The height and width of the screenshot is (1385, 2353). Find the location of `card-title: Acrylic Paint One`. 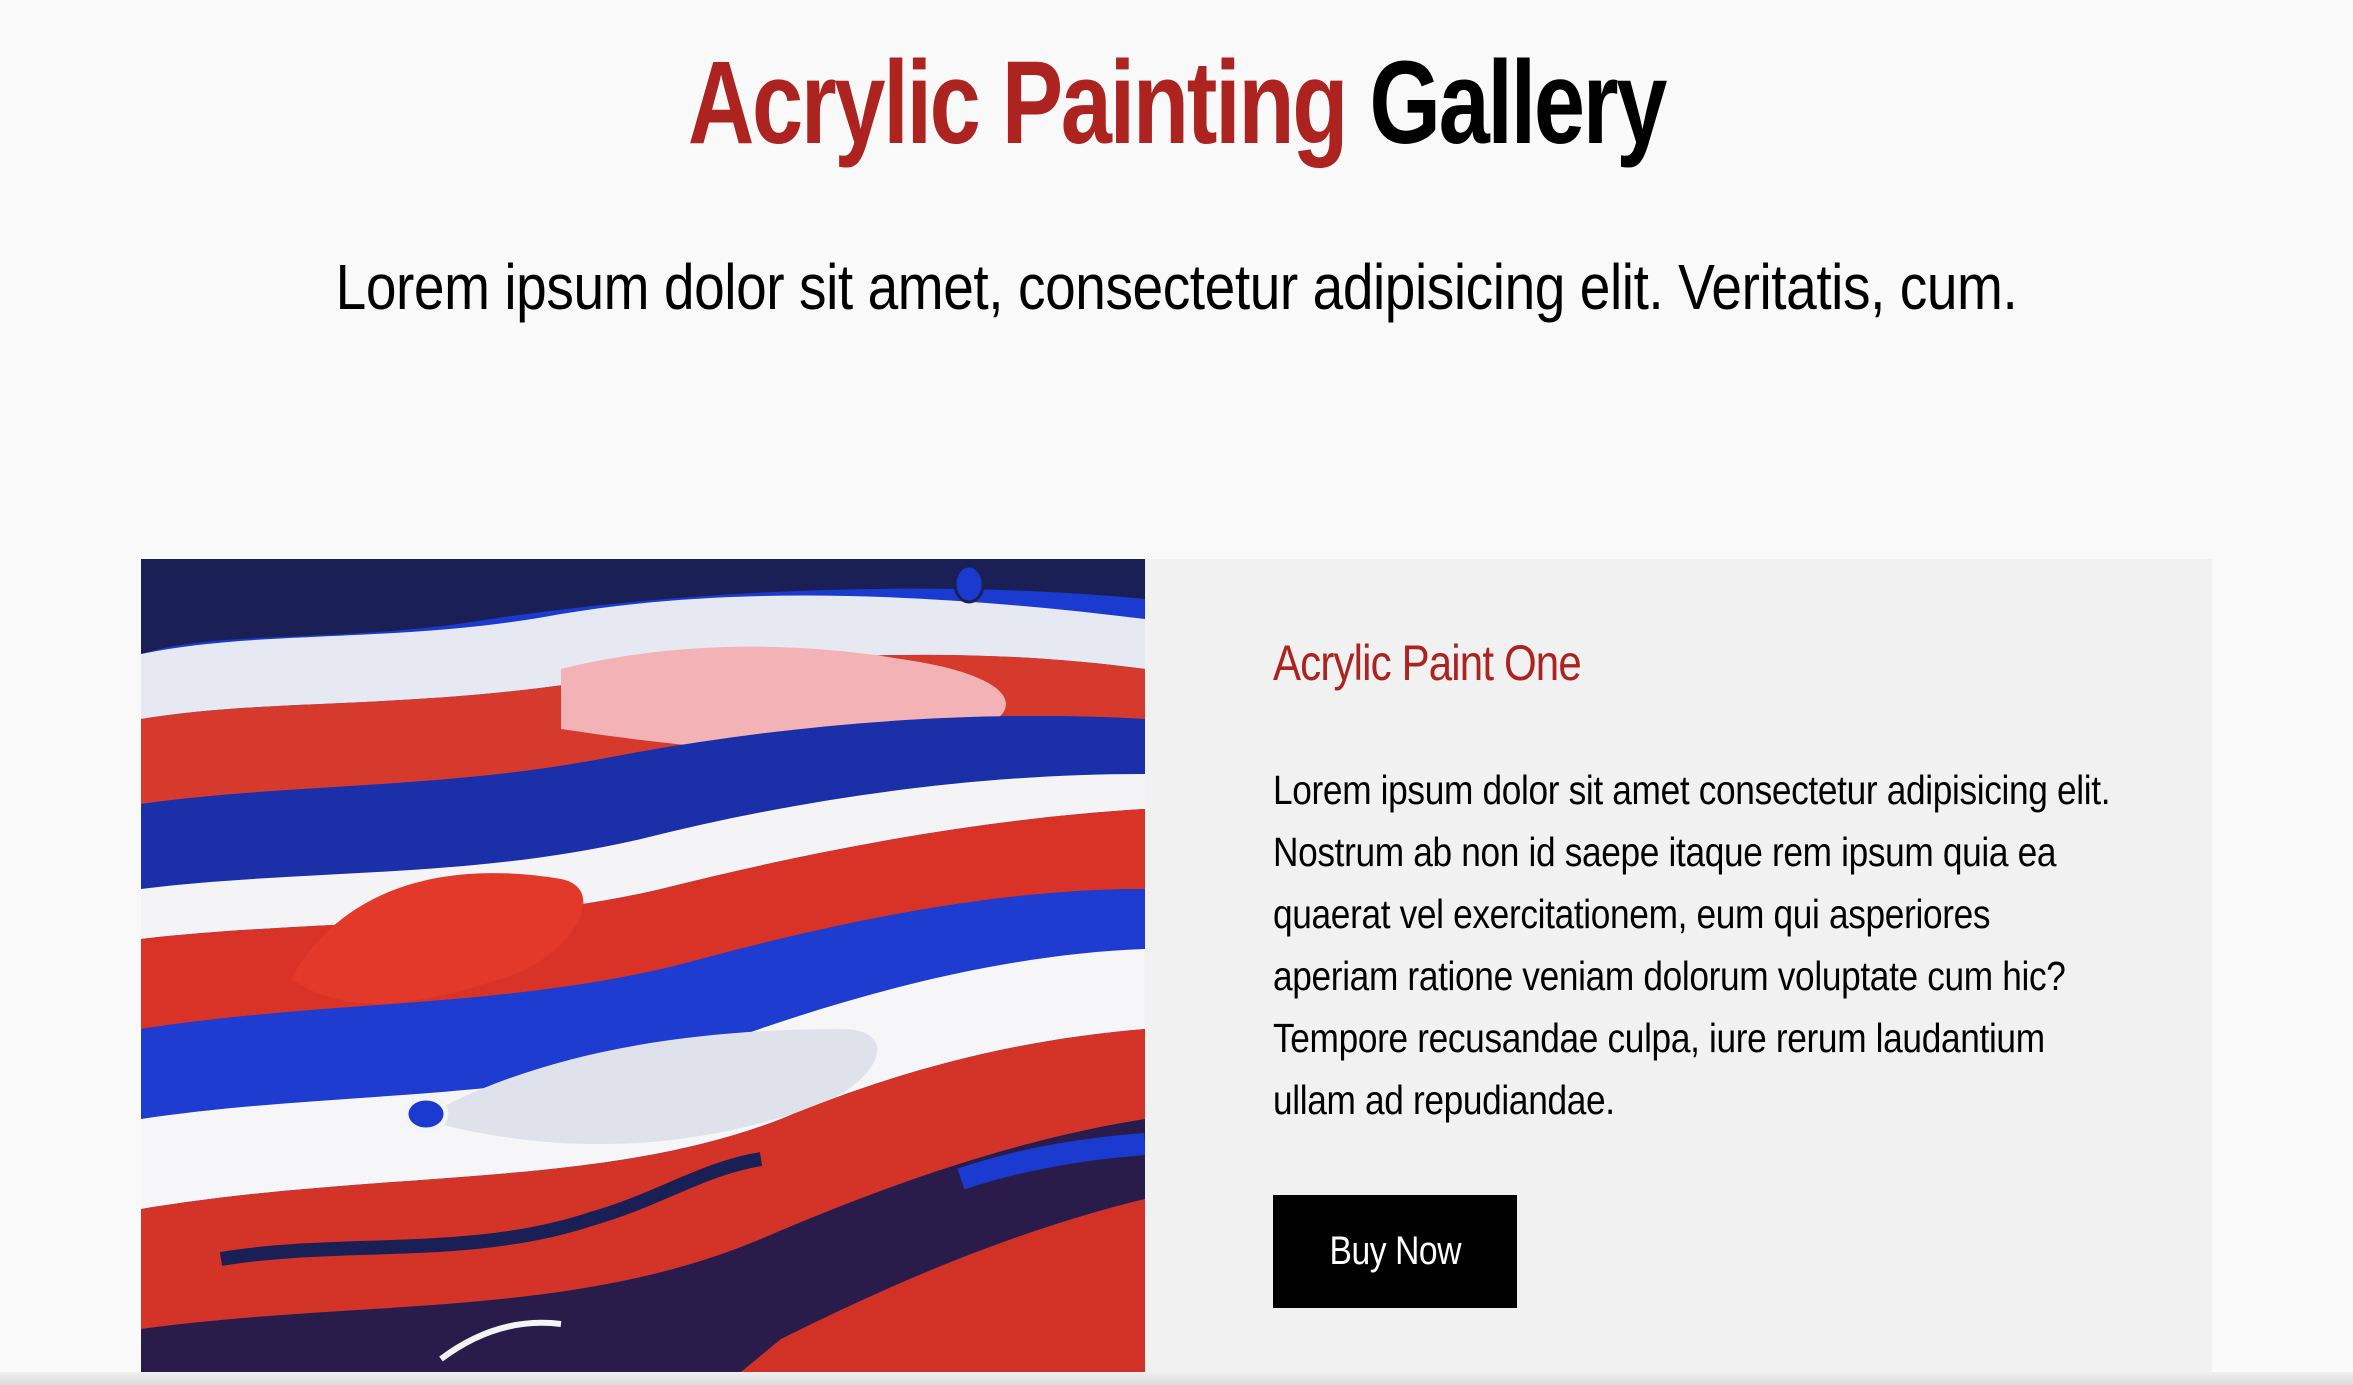

card-title: Acrylic Paint One is located at coordinates (1427, 663).